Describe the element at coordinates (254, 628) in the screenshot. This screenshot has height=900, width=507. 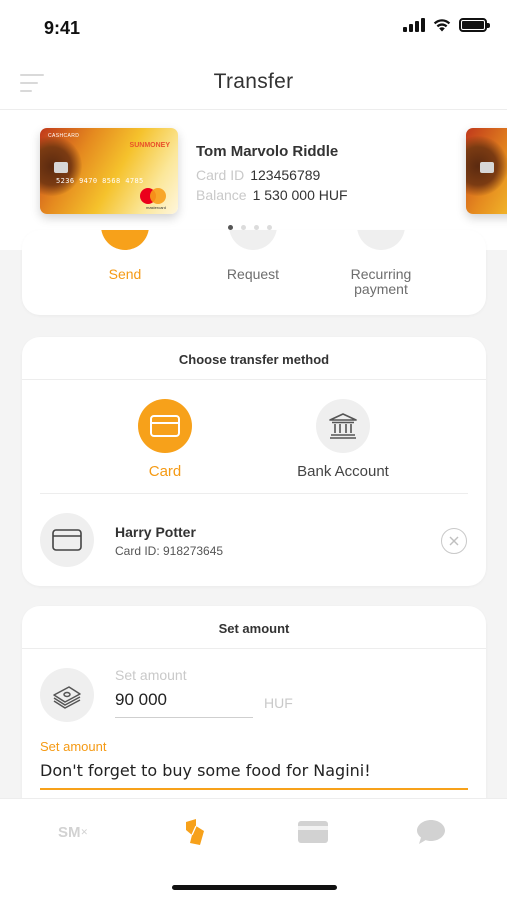
I see `set-amount-title: Set amount` at that location.